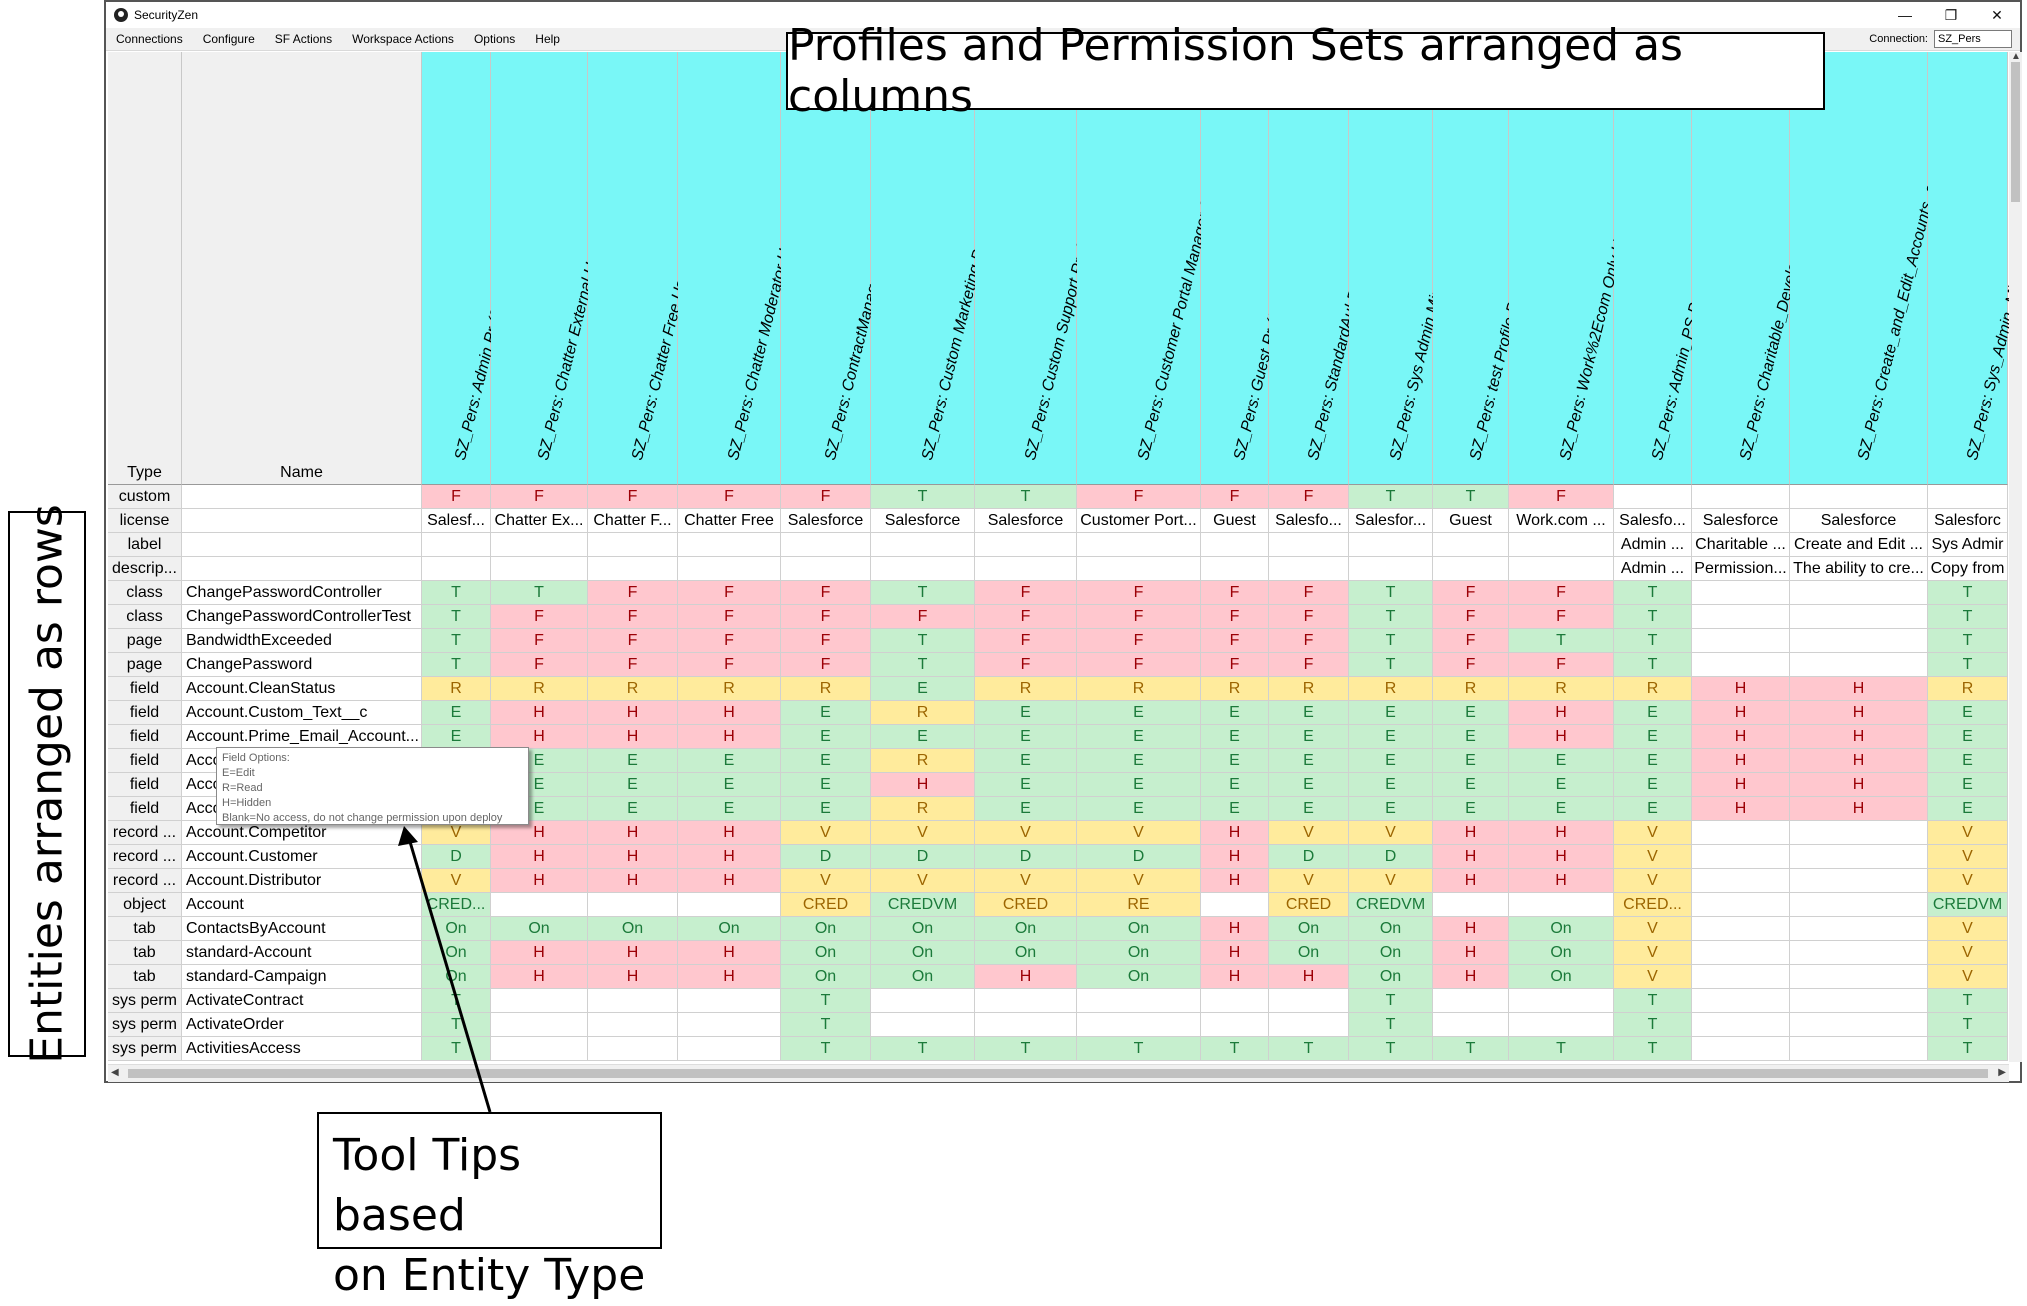 This screenshot has height=1306, width=2027. I want to click on scroll-left-icon: ◀, so click(115, 1072).